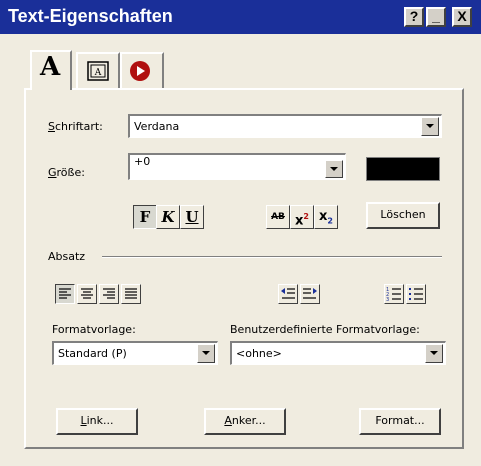 This screenshot has height=466, width=481. Describe the element at coordinates (325, 329) in the screenshot. I see `custom-template-label: Benutzerdefinierte Formatvorlage:` at that location.